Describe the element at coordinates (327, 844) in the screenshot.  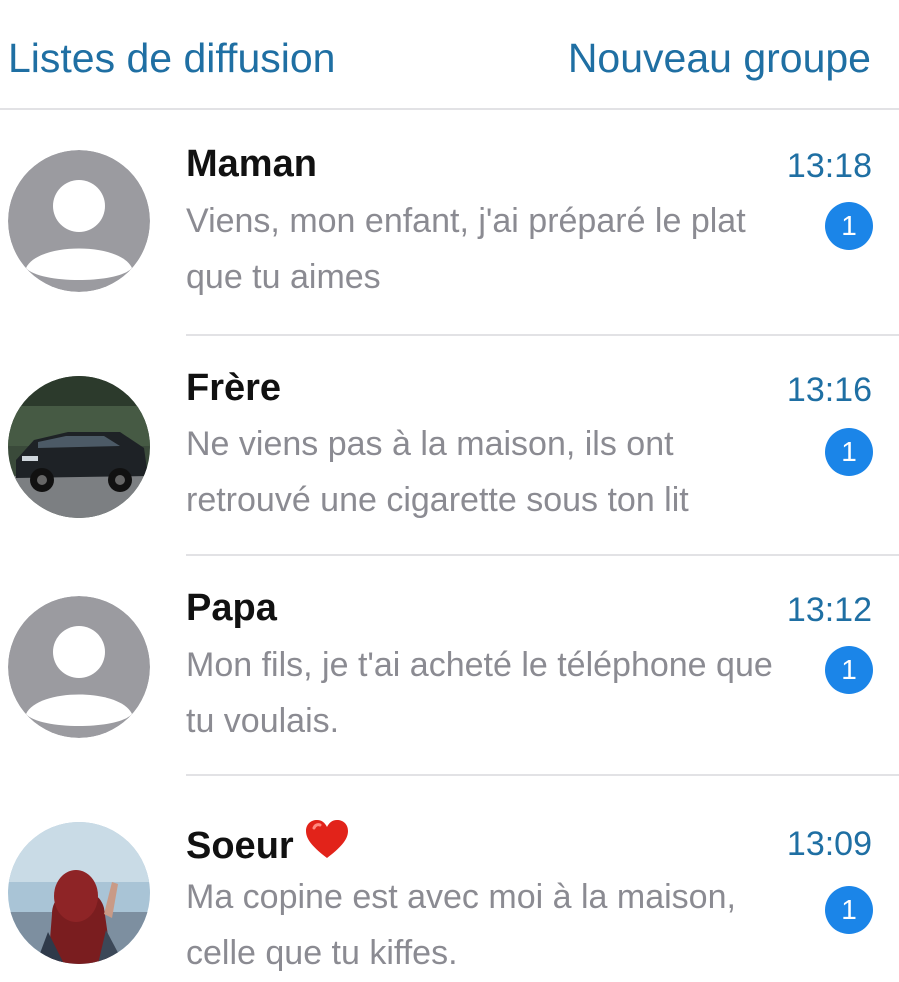
I see `red-heart-icon` at that location.